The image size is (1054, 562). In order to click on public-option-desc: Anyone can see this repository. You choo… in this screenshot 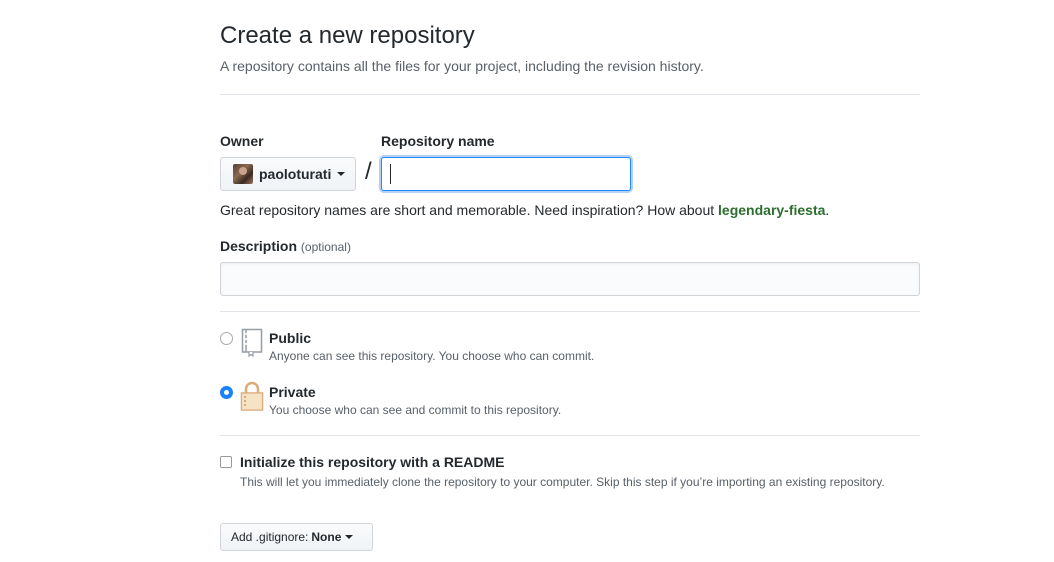, I will do `click(432, 356)`.